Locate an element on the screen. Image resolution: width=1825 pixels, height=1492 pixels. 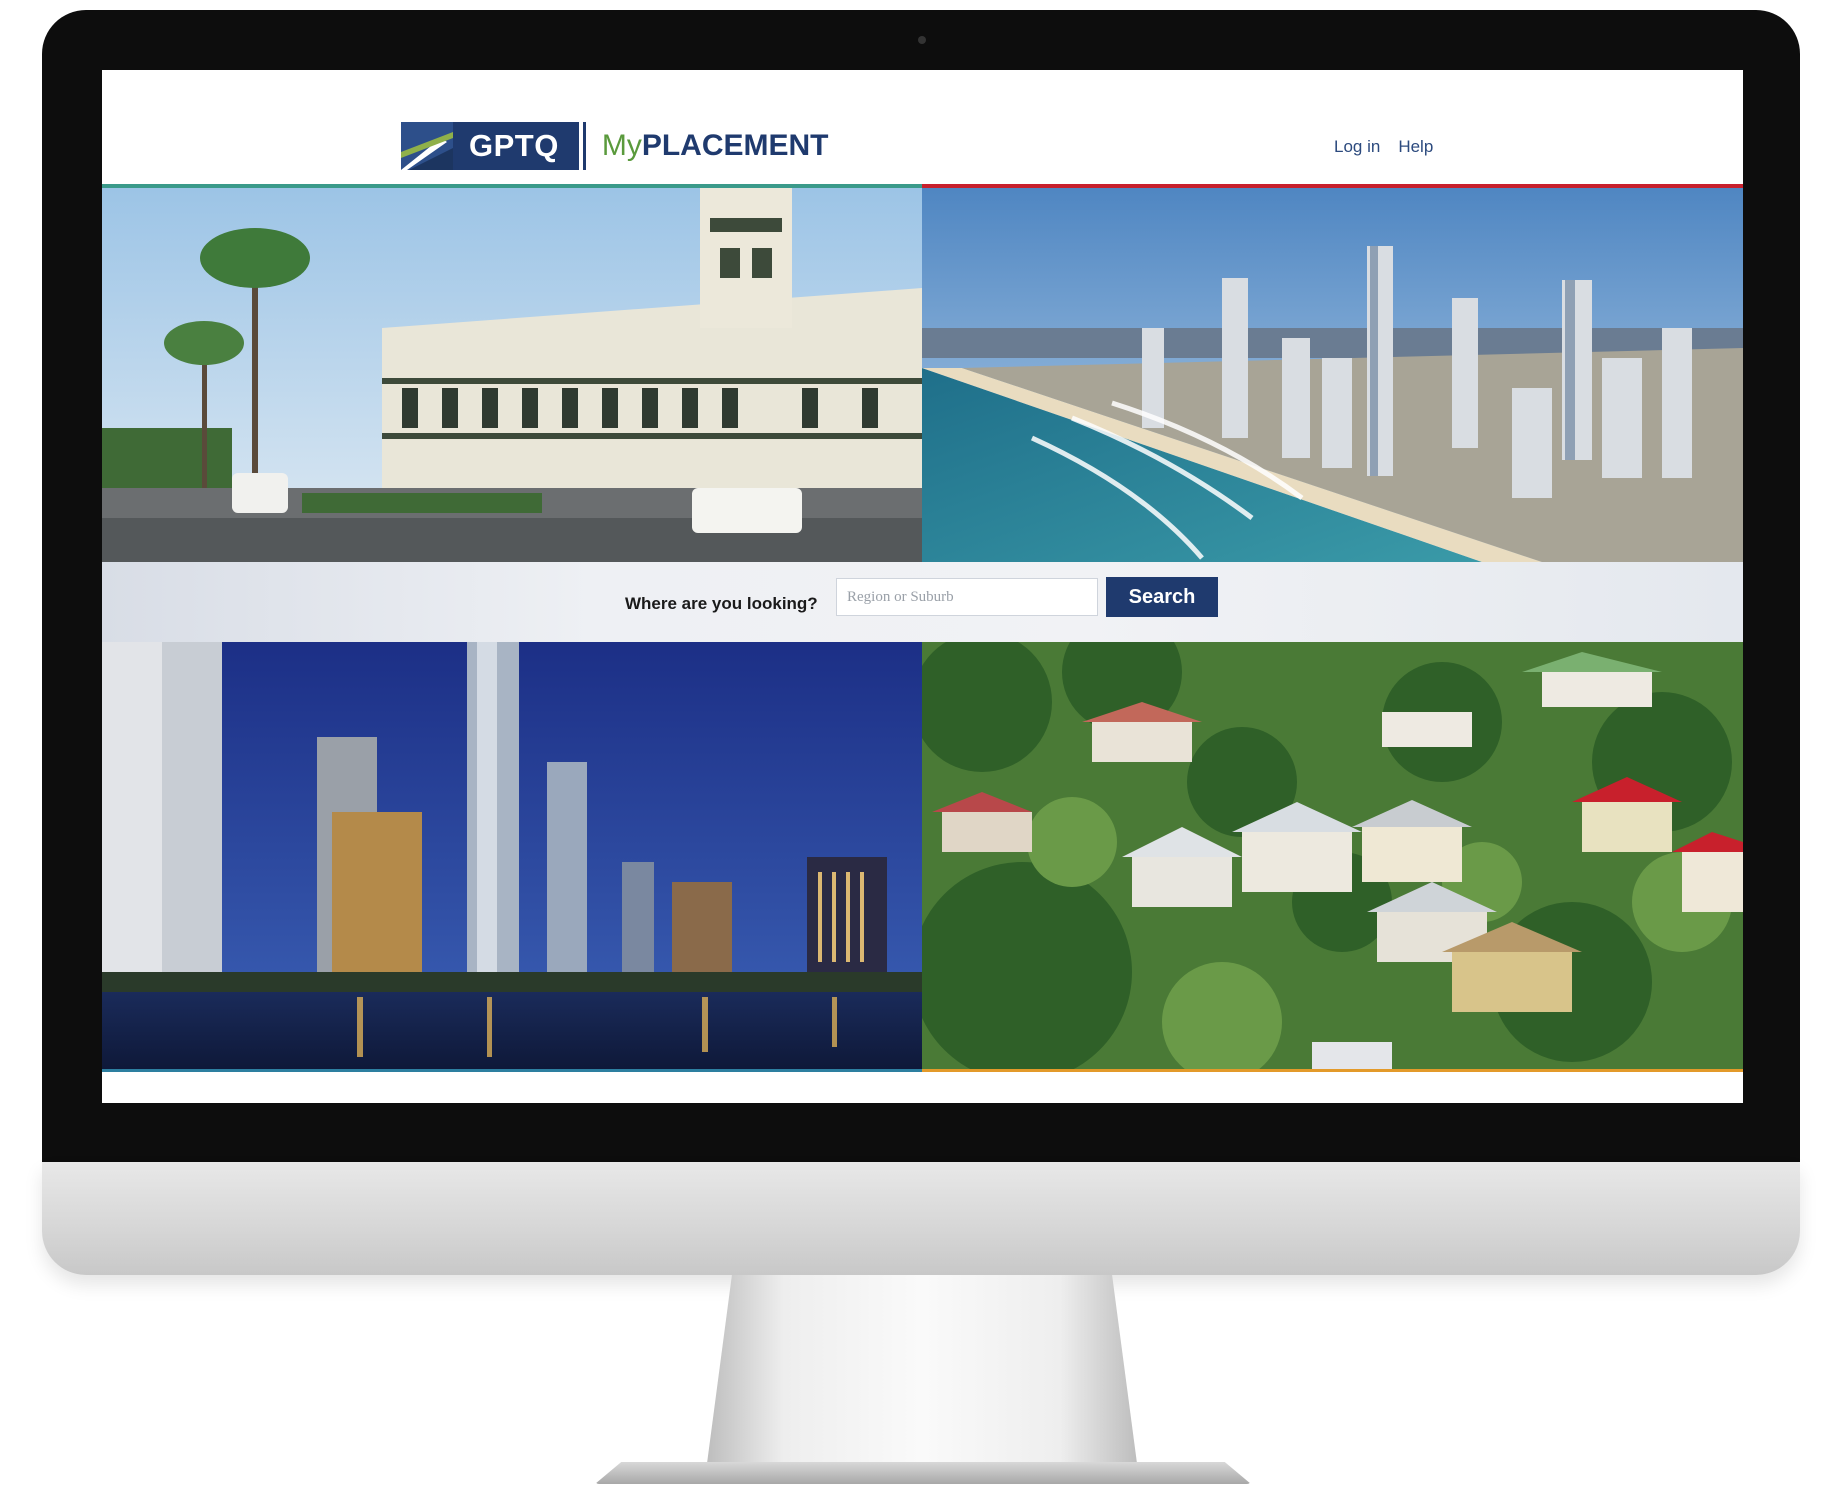
footer-accent-rule-left is located at coordinates (512, 1070).